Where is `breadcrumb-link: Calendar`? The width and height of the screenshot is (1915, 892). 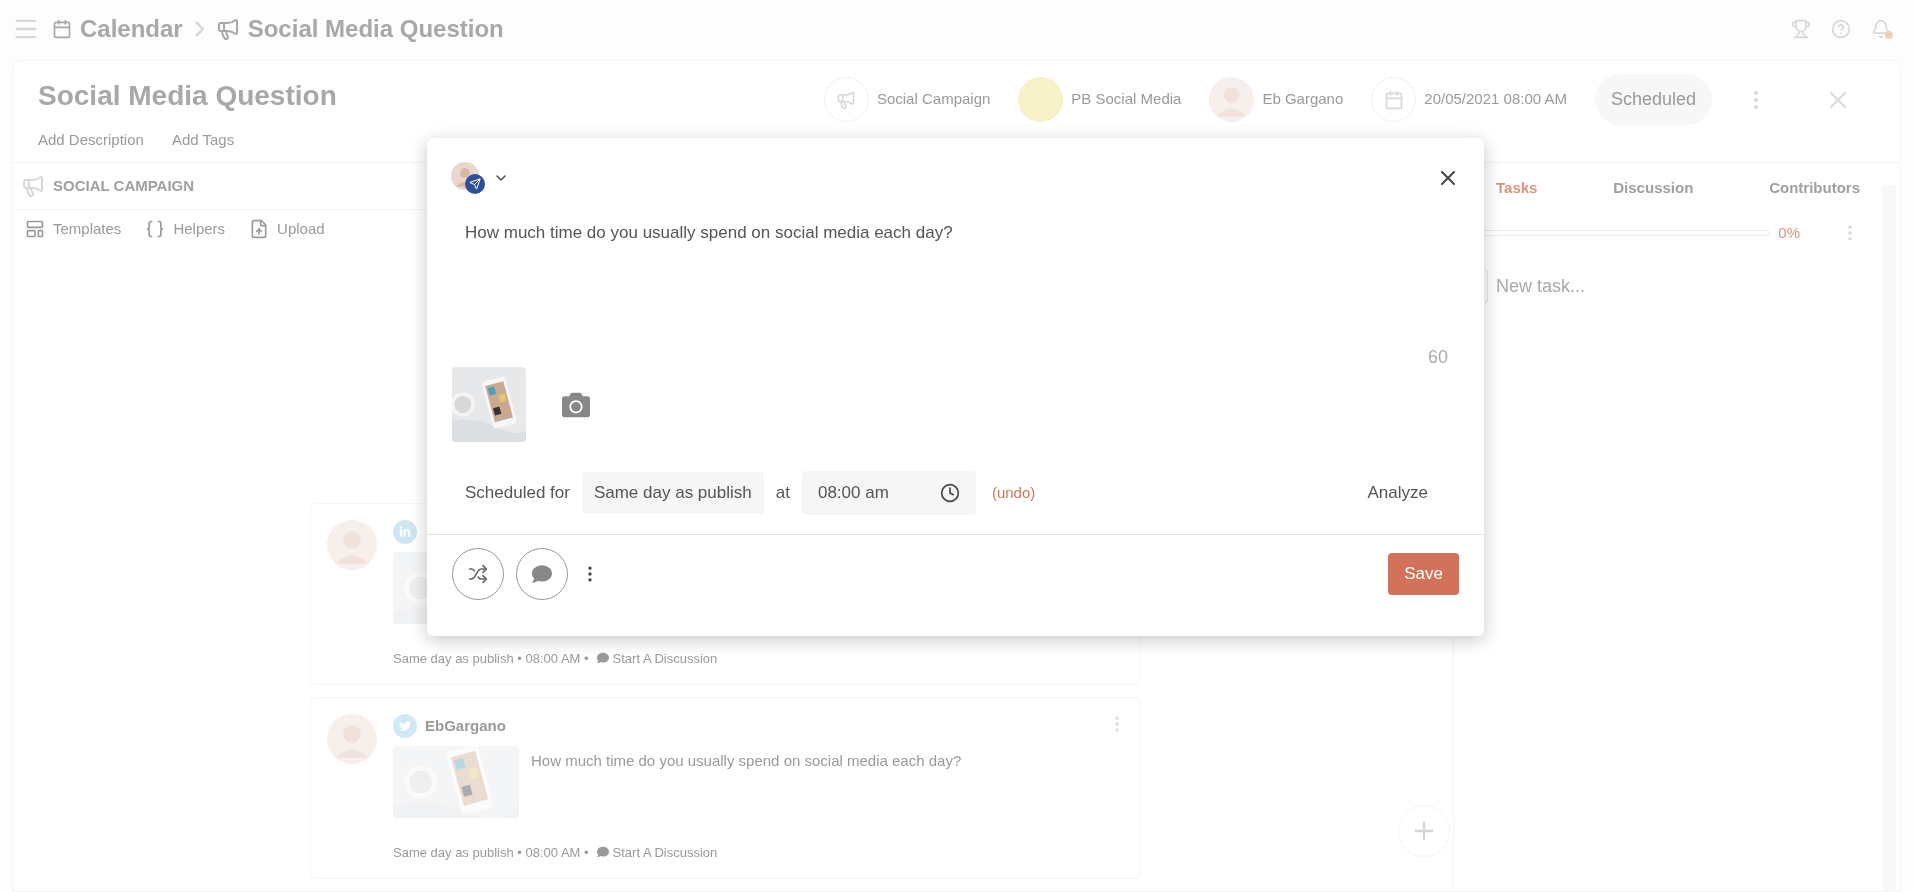 breadcrumb-link: Calendar is located at coordinates (131, 29).